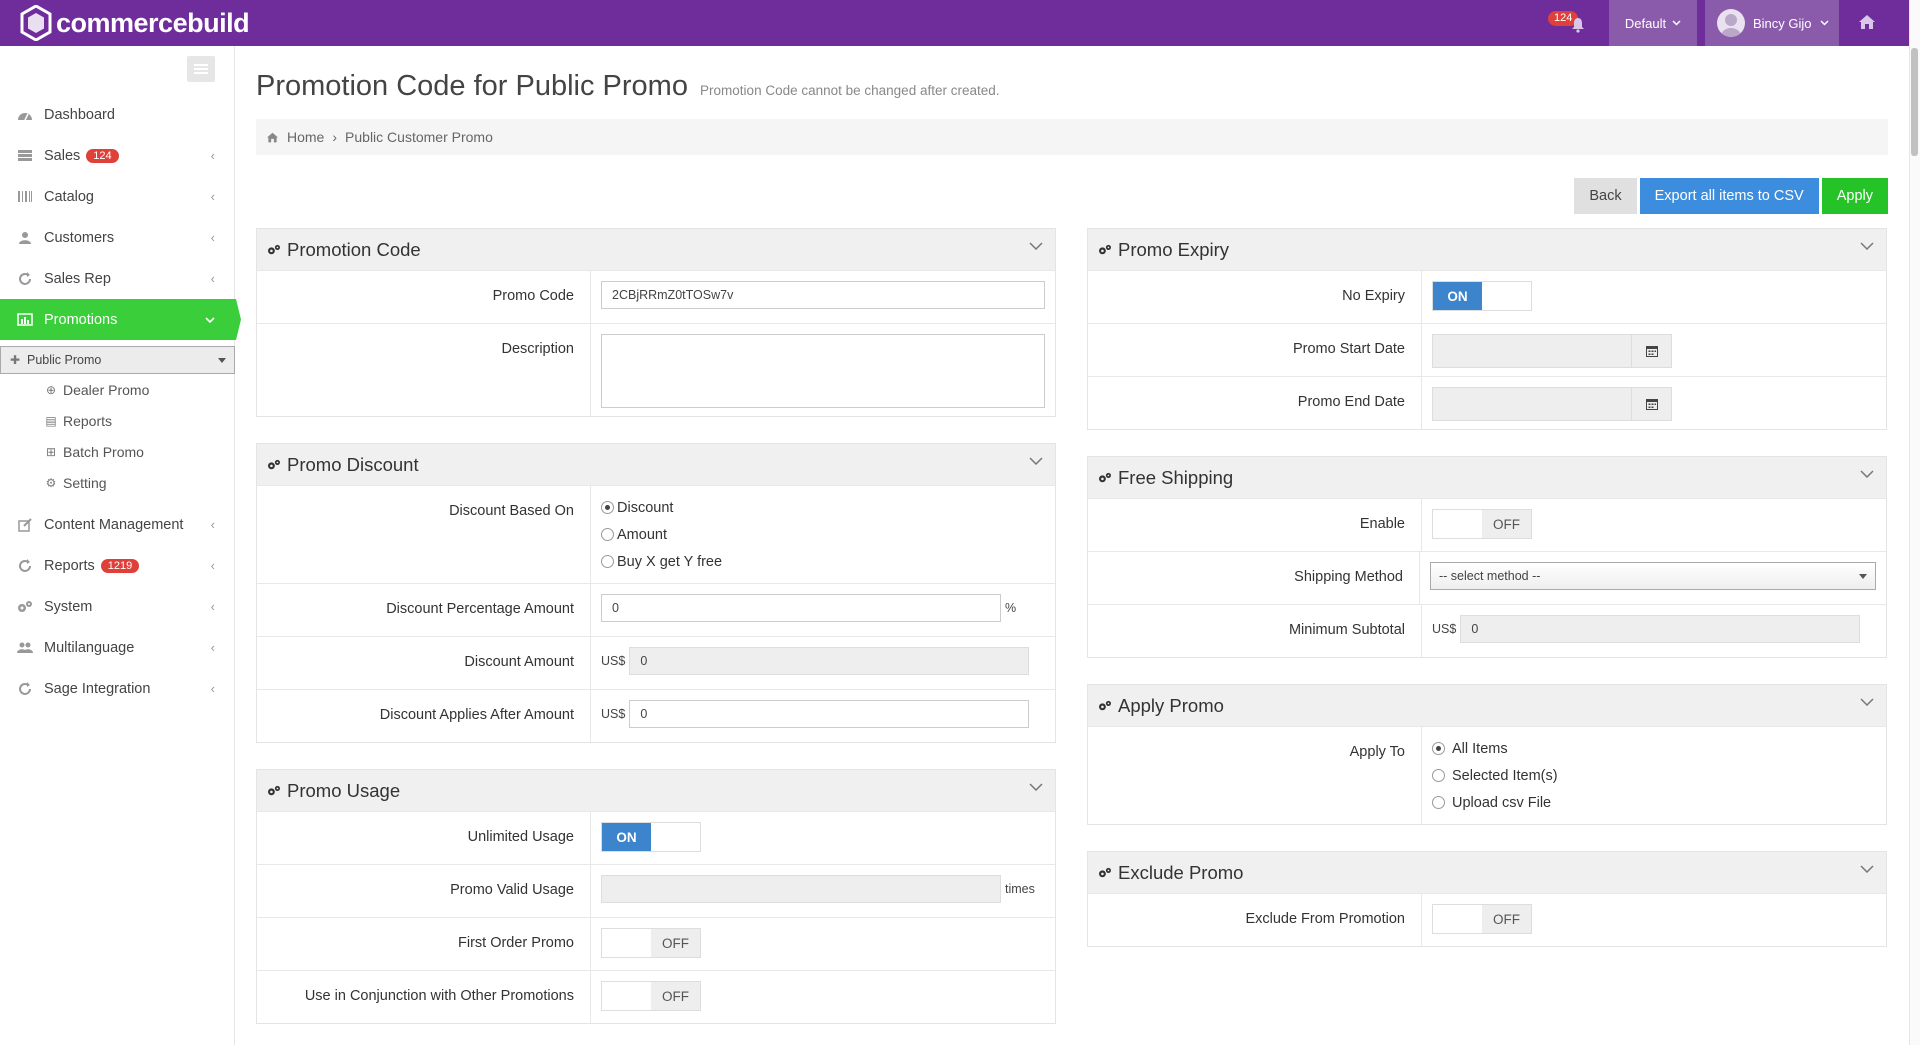  I want to click on submenu-item-batch-promo: ⊞ Batch Promo, so click(117, 451).